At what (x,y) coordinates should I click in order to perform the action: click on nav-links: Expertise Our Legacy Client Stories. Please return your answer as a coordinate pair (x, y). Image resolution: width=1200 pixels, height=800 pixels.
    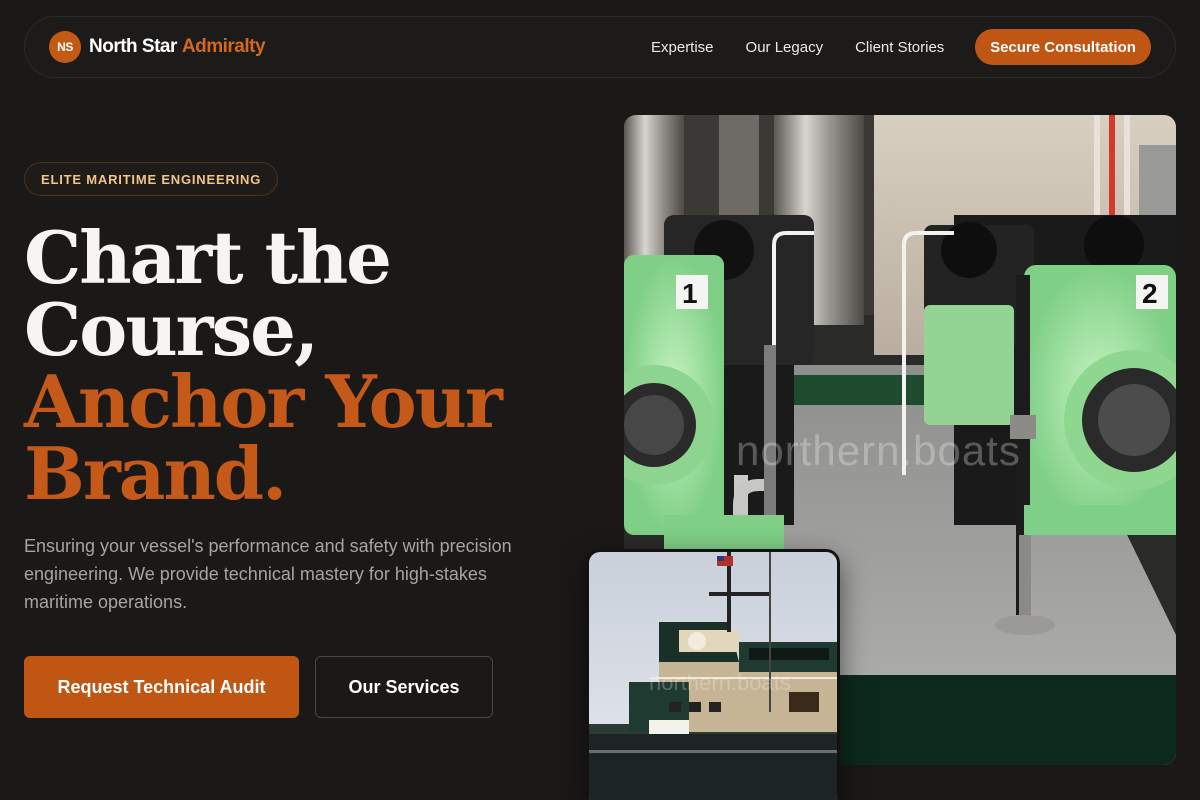
    Looking at the image, I should click on (813, 47).